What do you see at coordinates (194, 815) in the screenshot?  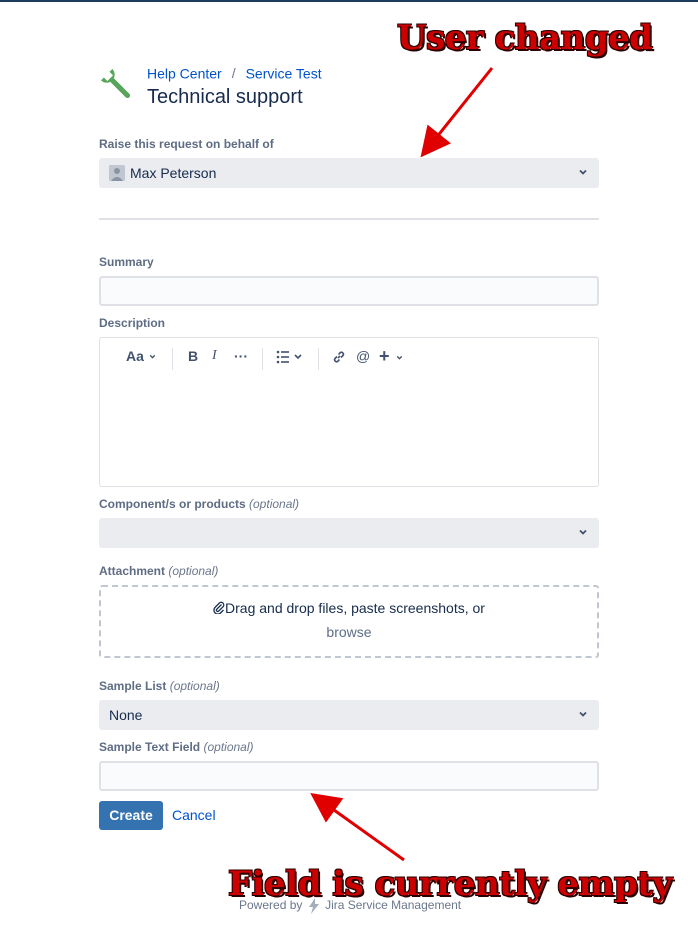 I see `cancel-button: Cancel` at bounding box center [194, 815].